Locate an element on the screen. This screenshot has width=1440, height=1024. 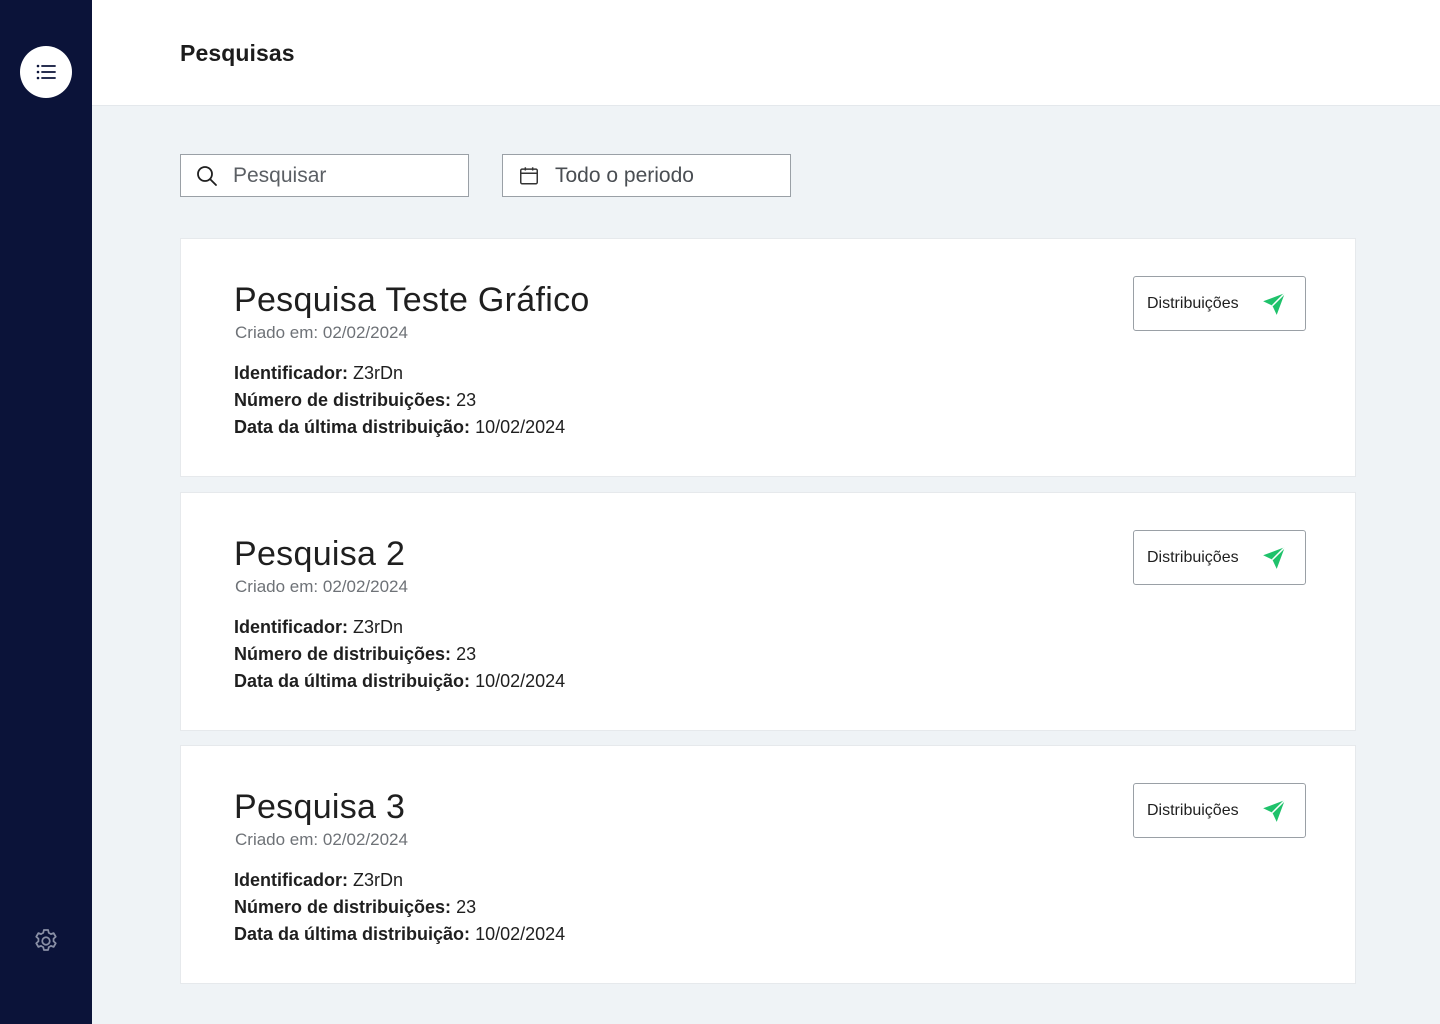
header: Pesquisas is located at coordinates (766, 53).